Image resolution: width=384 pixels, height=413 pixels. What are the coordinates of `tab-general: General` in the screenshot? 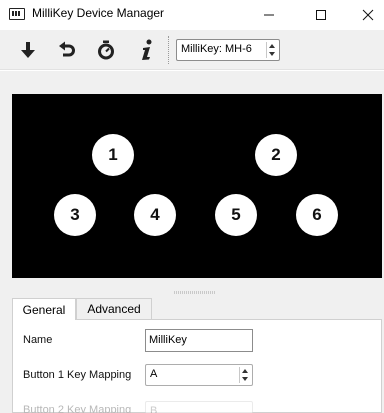 It's located at (44, 309).